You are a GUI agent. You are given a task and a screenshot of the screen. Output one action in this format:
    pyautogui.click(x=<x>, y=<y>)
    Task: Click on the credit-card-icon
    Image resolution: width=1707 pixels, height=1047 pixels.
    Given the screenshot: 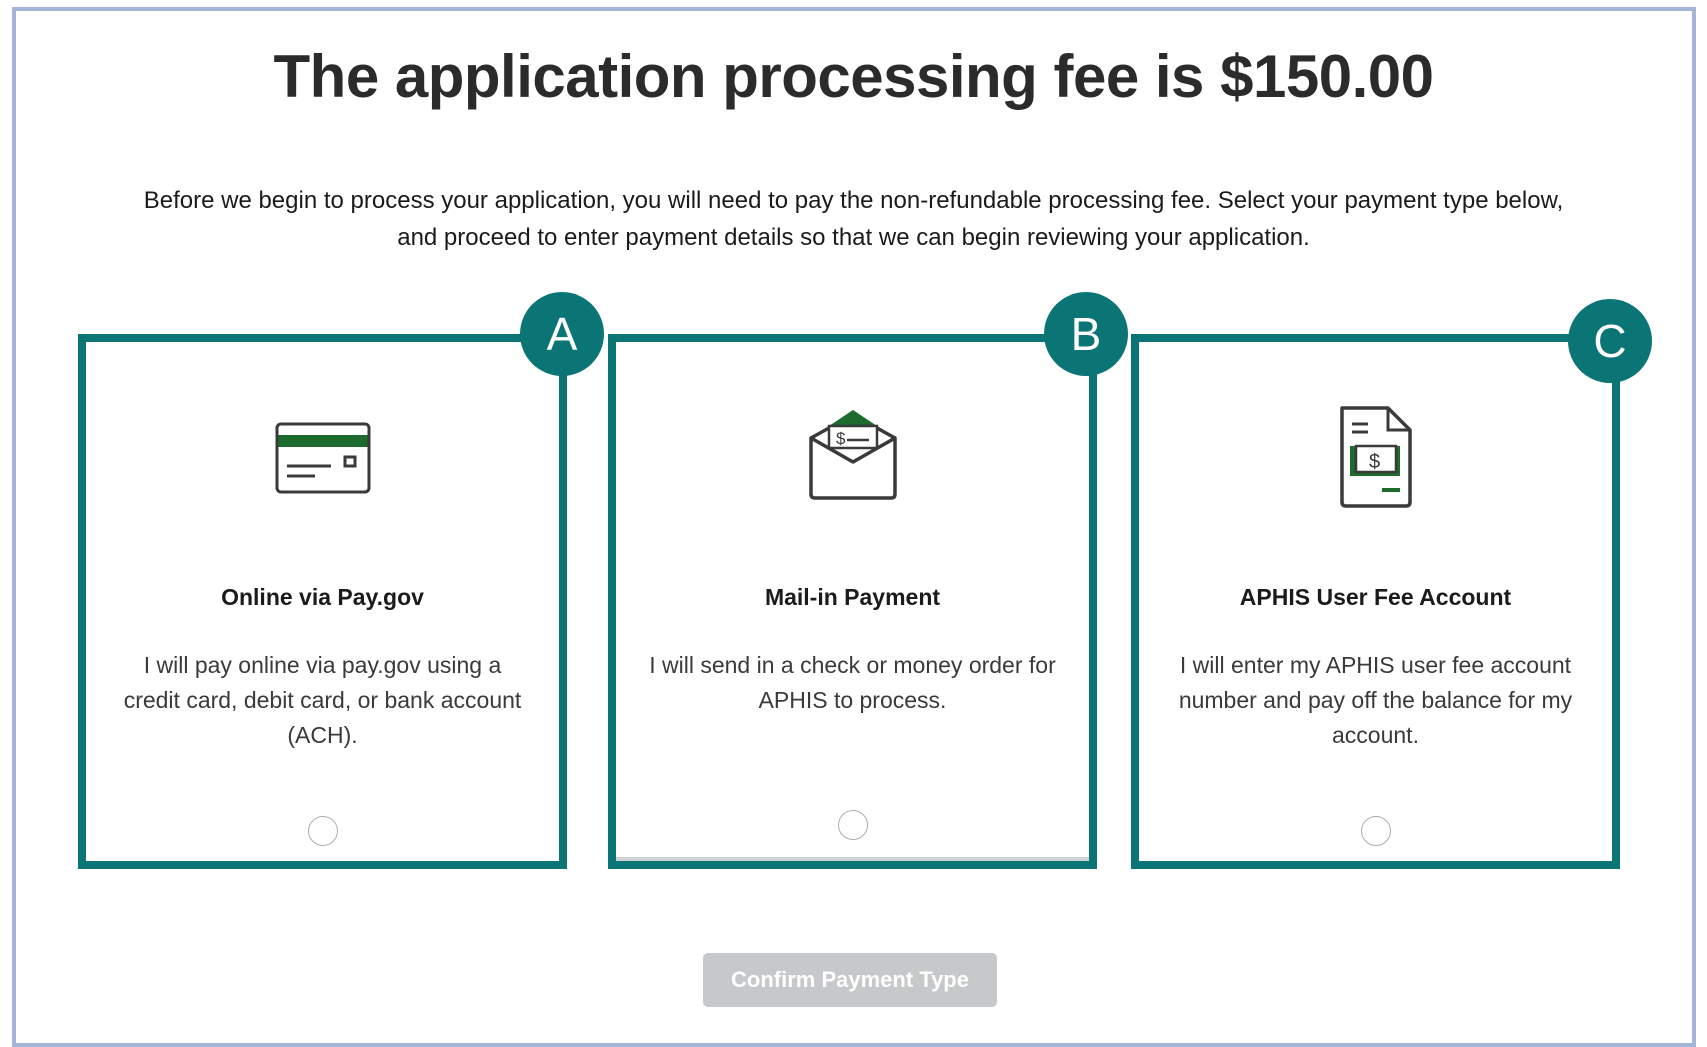 What is the action you would take?
    pyautogui.click(x=322, y=457)
    